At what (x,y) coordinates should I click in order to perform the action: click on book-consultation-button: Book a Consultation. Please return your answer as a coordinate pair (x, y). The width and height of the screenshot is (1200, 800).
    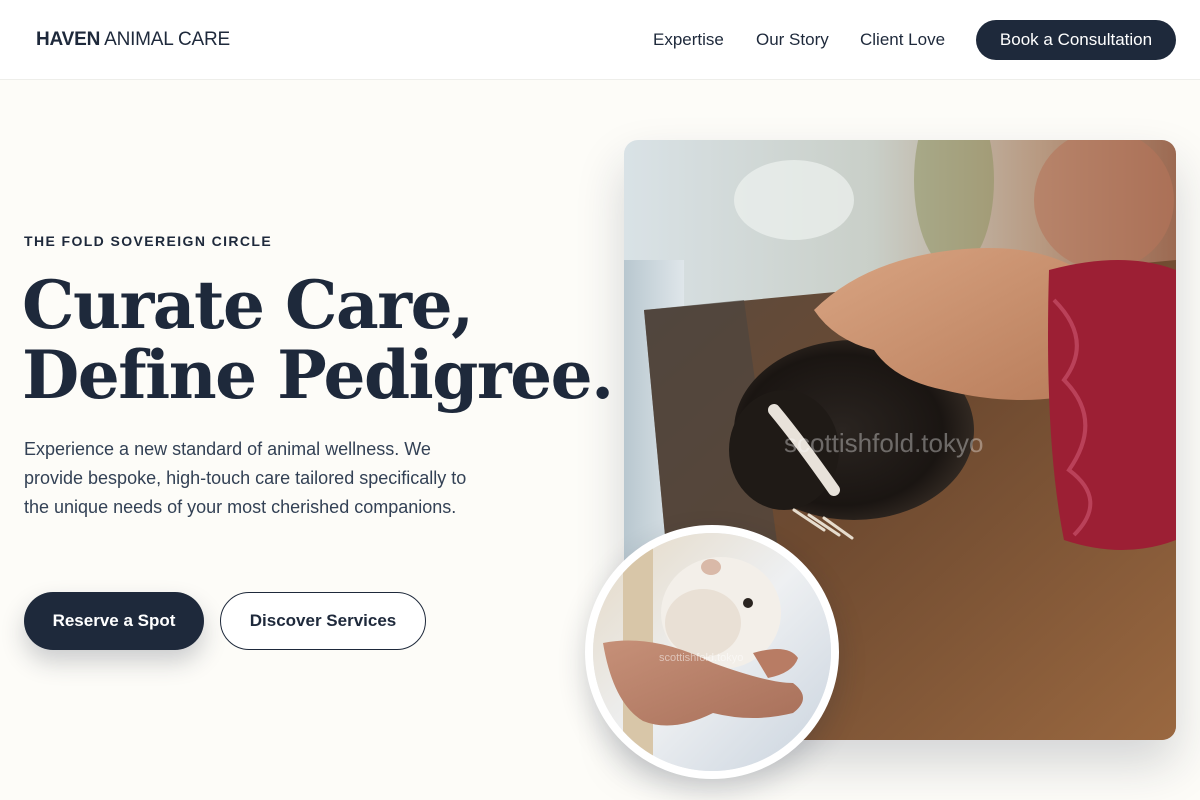
    Looking at the image, I should click on (1076, 40).